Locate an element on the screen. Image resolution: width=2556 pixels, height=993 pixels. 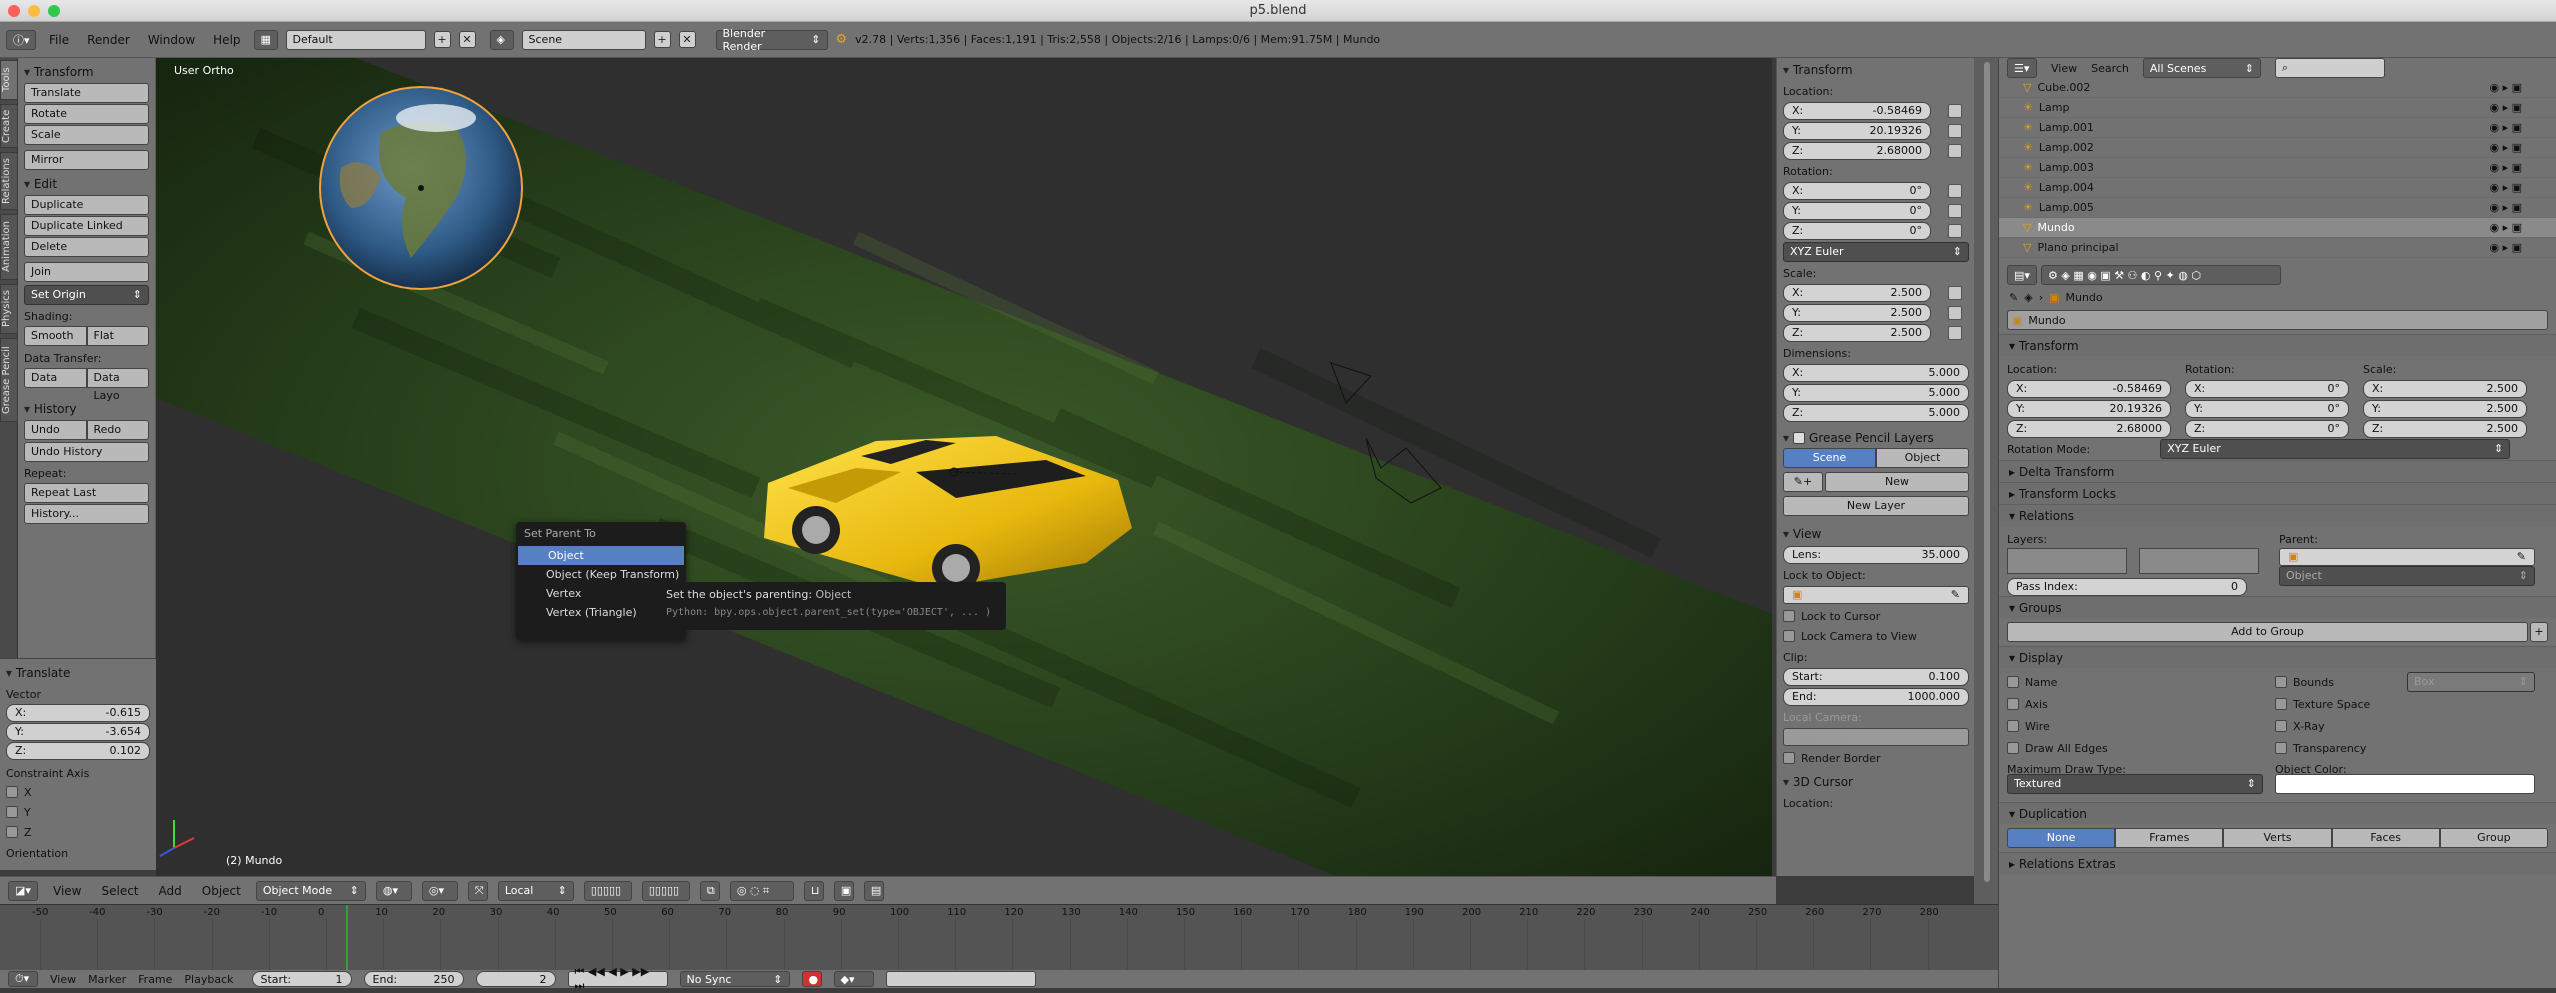
layers-grid-a is located at coordinates (2067, 561).